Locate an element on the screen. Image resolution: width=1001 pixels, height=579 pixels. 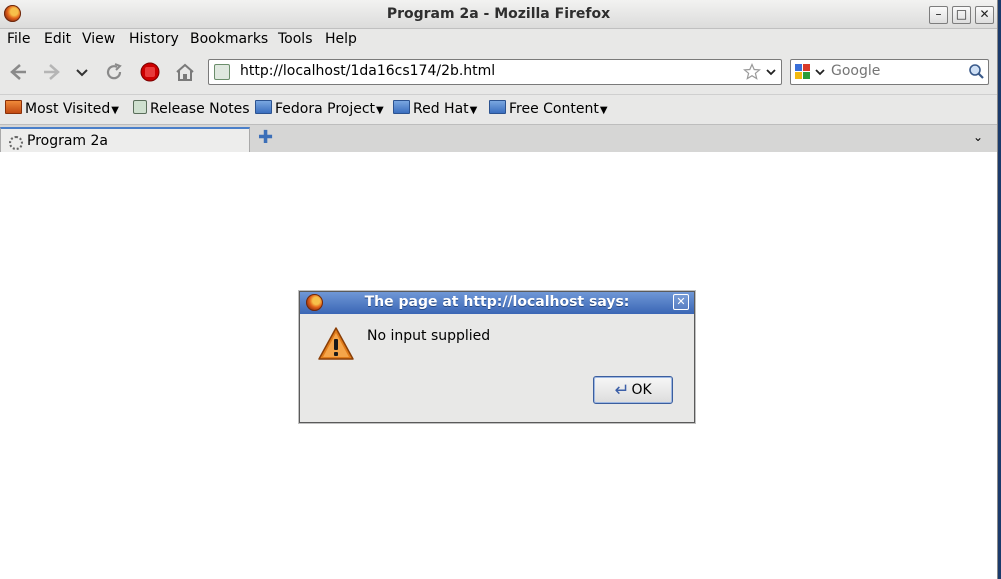
dialog-close-button: ✕ is located at coordinates (681, 302).